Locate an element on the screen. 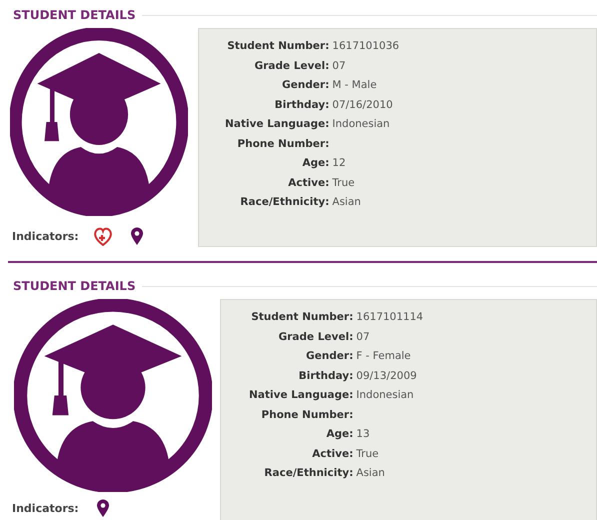  field-value: 12 is located at coordinates (339, 163).